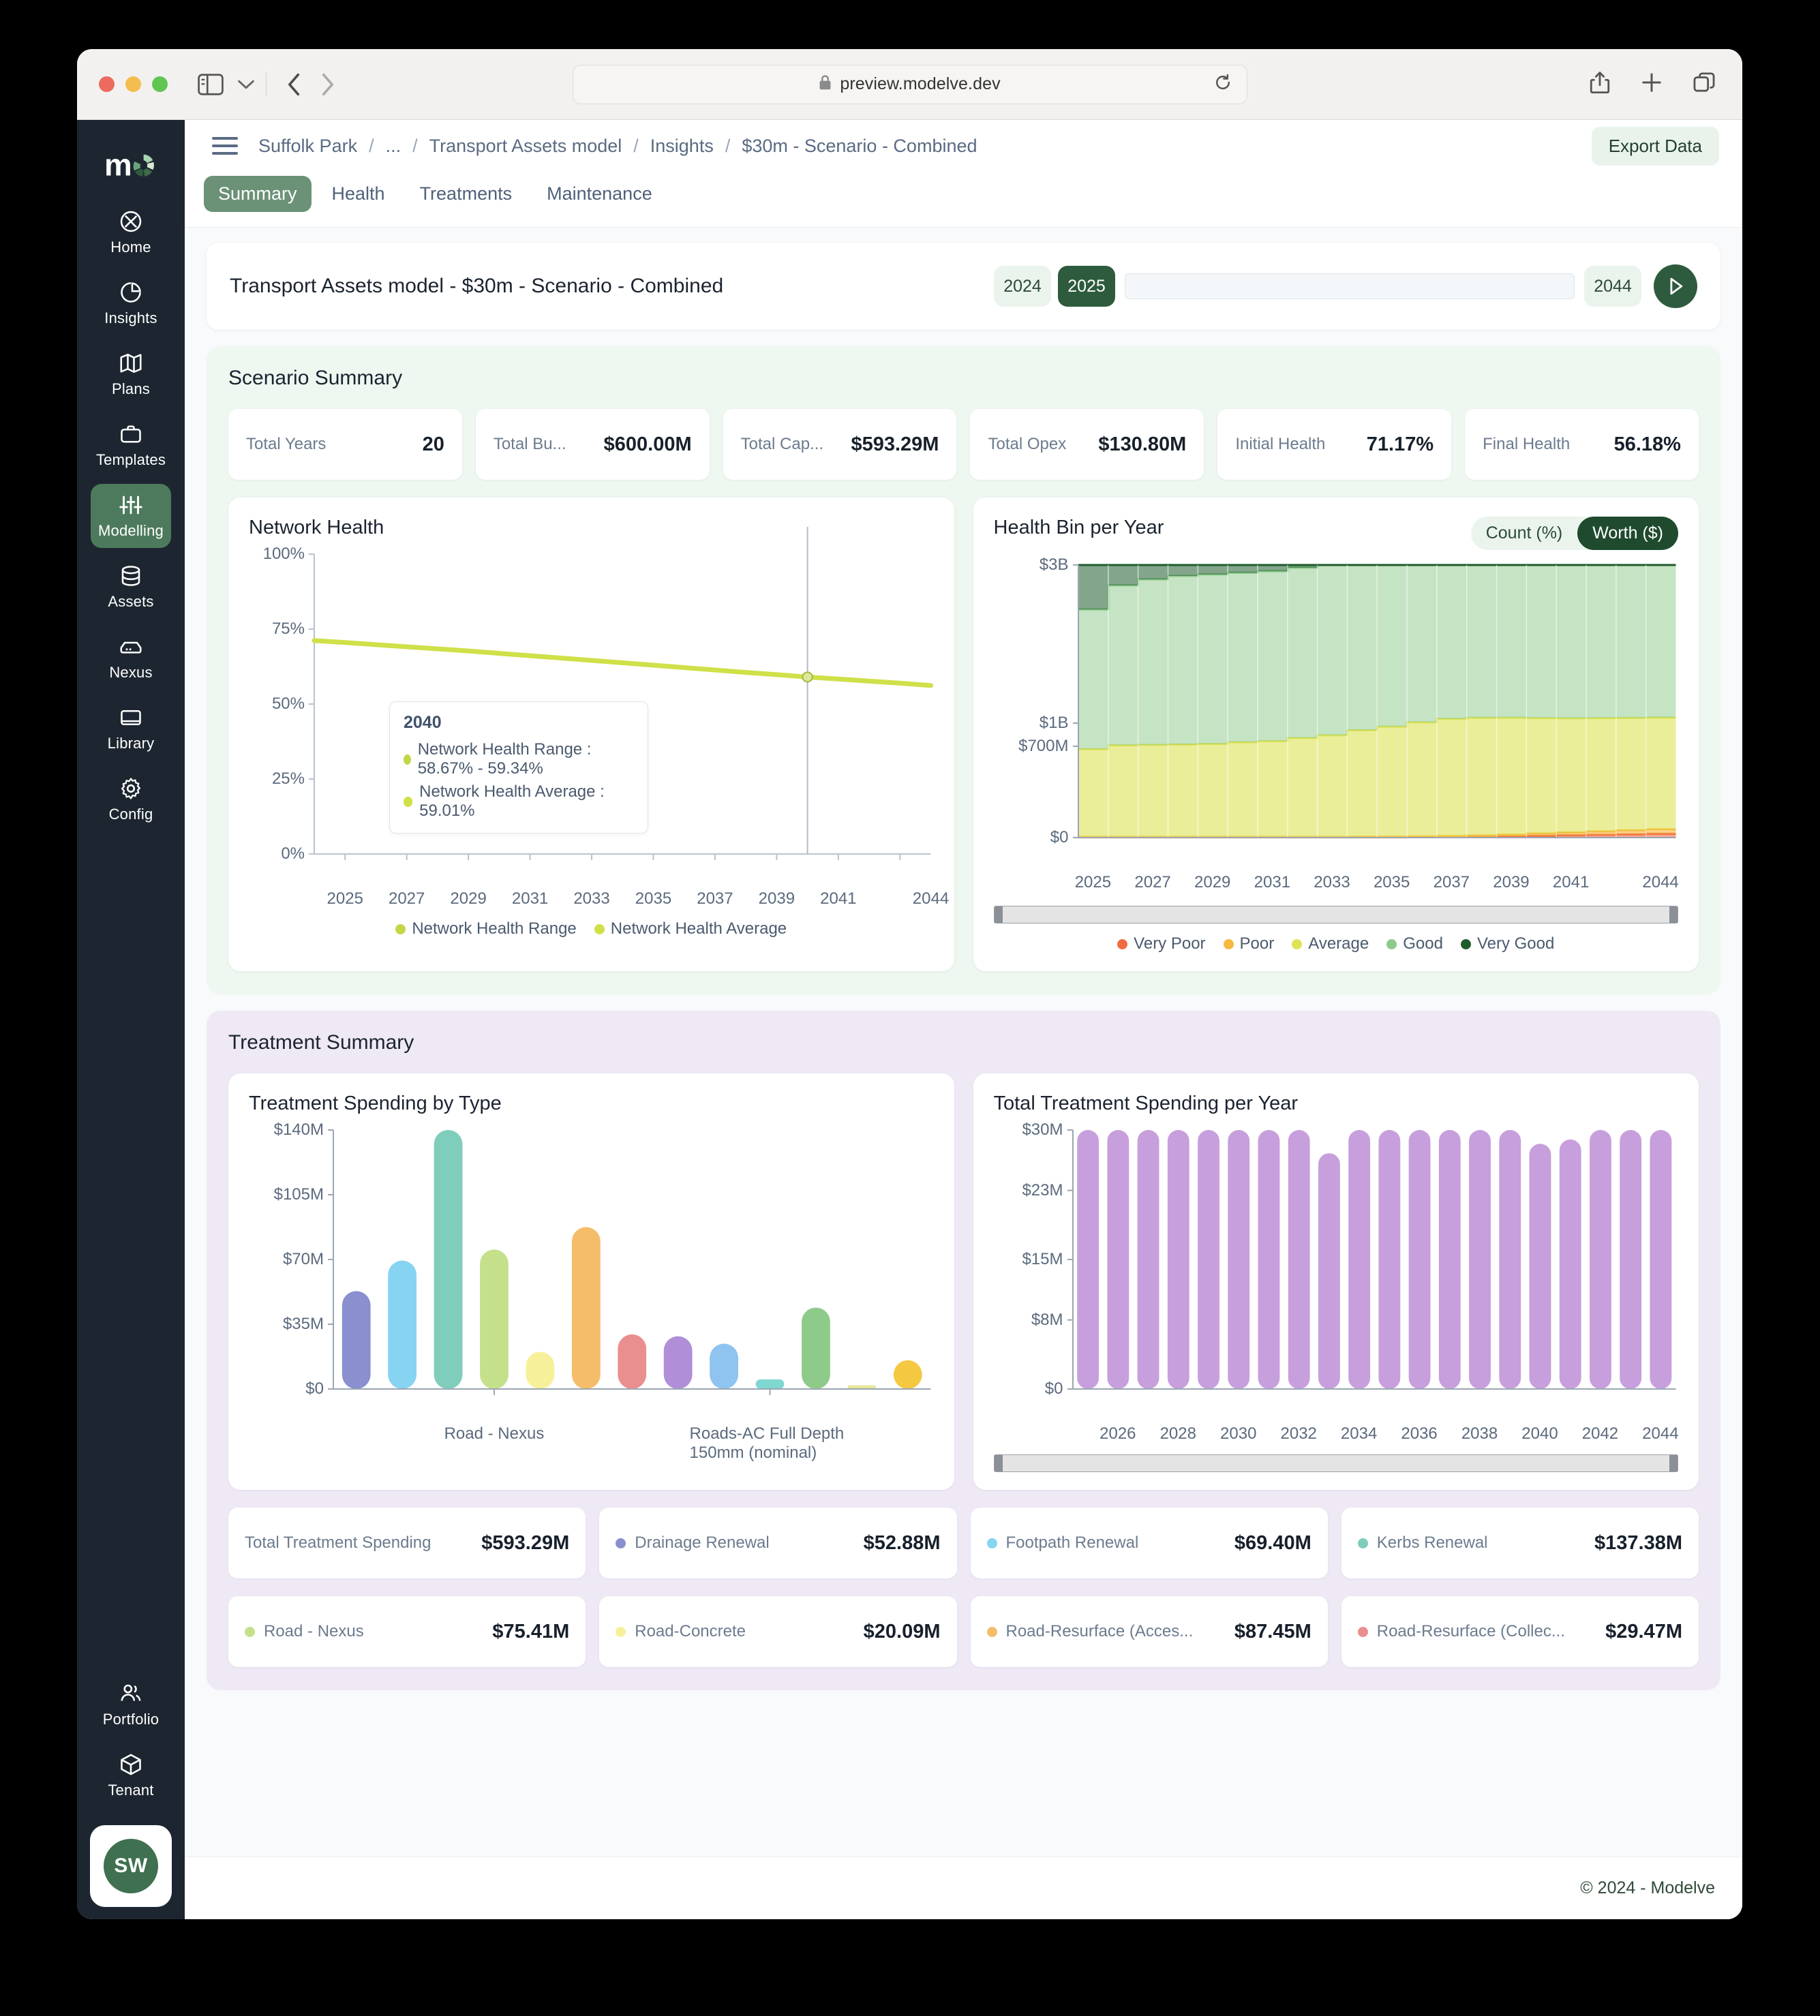  Describe the element at coordinates (1647, 444) in the screenshot. I see `stat-value: 56.18%` at that location.